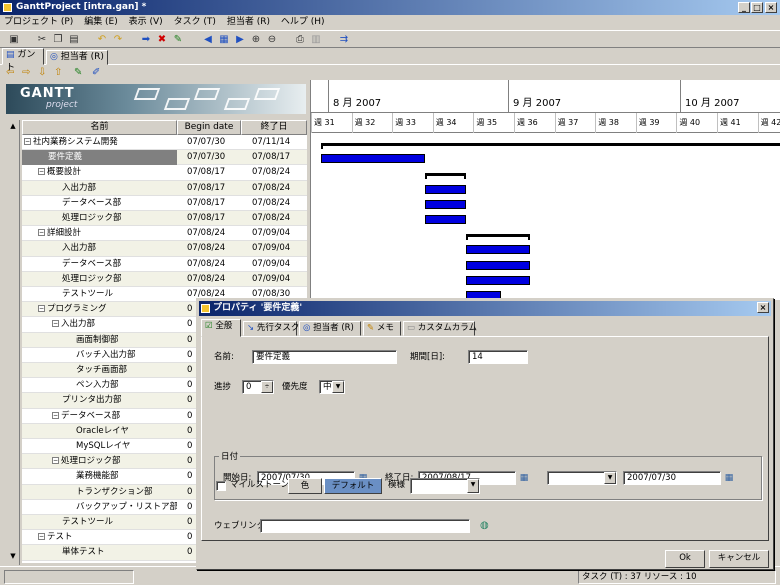  I want to click on scroll-down-icon: ▼, so click(13, 557).